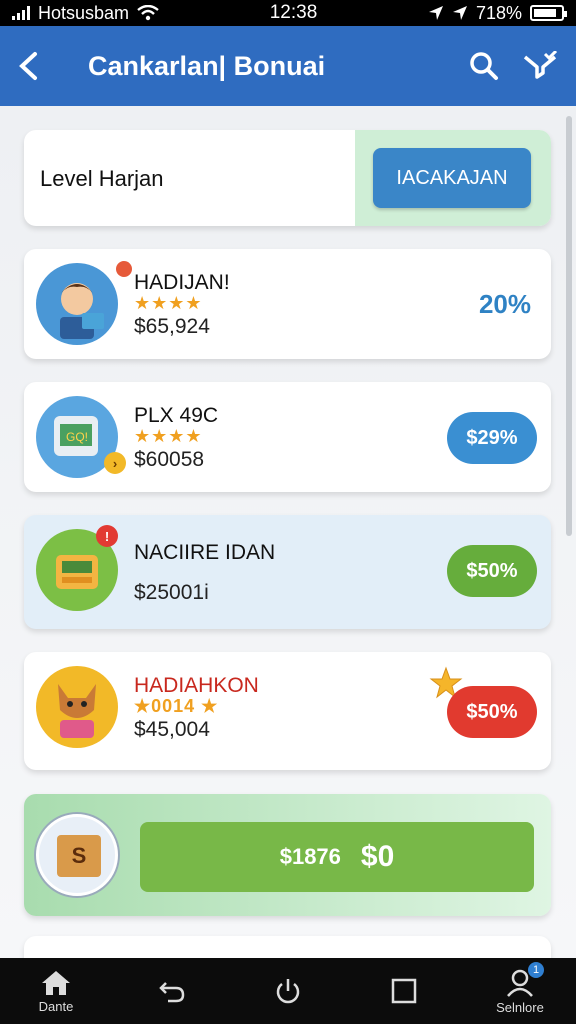  I want to click on square-icon, so click(404, 991).